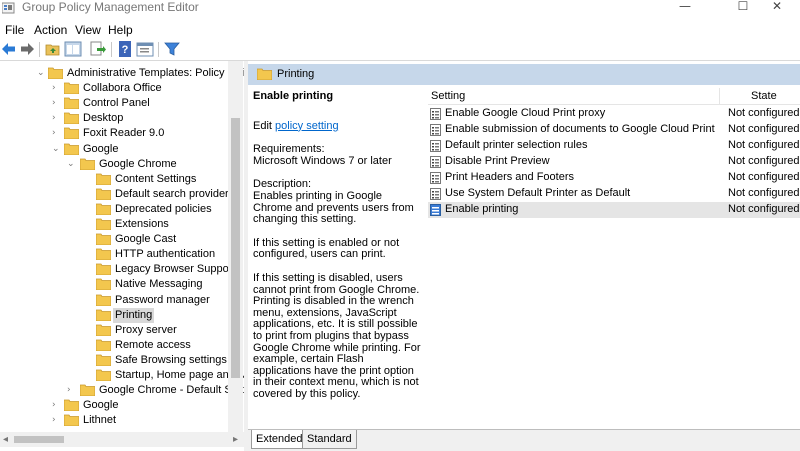 The image size is (800, 451). I want to click on export-list-icon, so click(98, 49).